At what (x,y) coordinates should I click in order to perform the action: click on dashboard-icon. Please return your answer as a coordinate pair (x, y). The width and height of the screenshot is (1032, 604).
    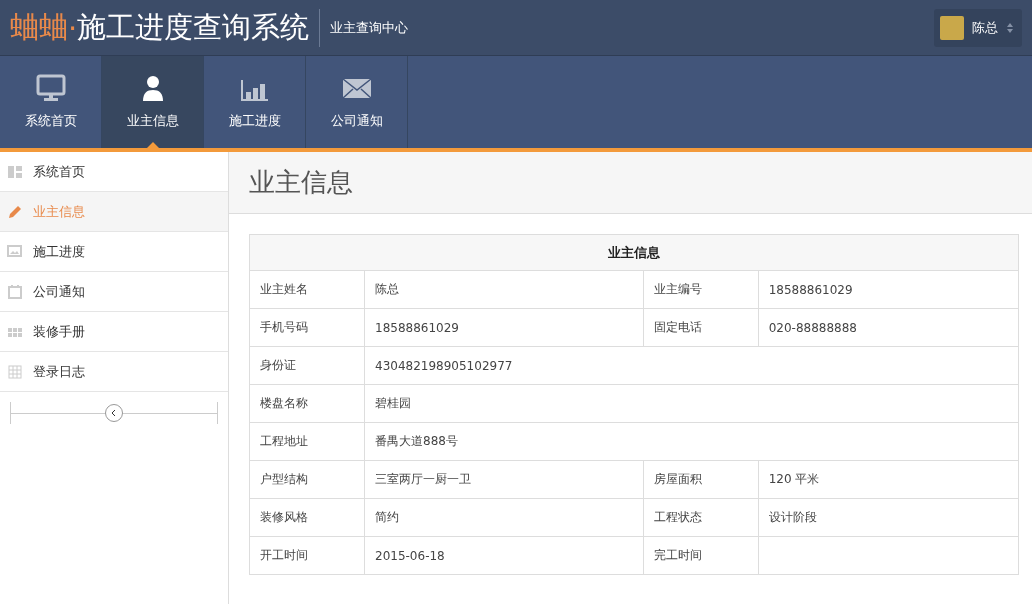
    Looking at the image, I should click on (15, 171).